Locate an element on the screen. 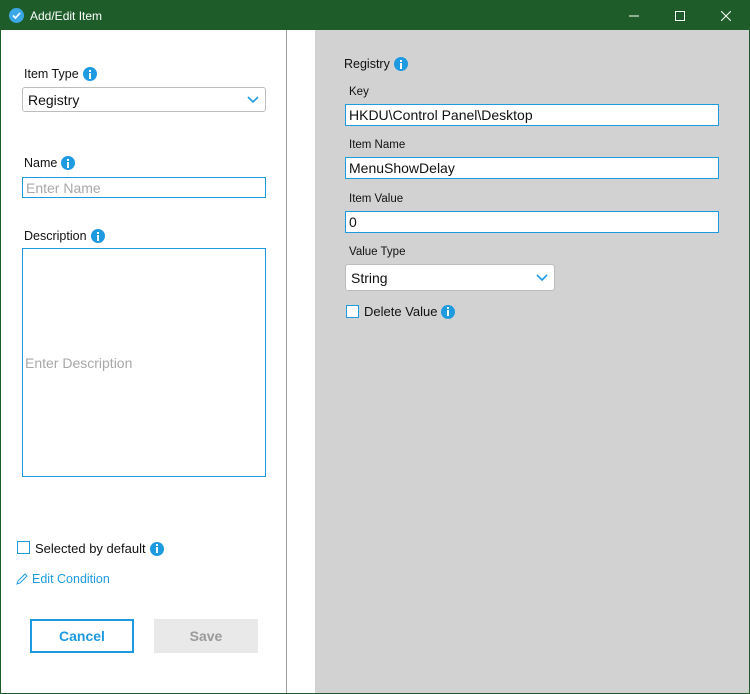 This screenshot has width=750, height=694. name-label-row: Name is located at coordinates (50, 163).